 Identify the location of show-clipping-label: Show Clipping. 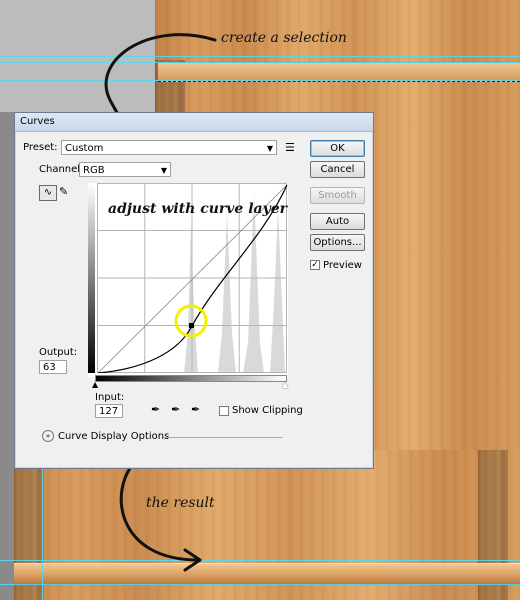
(267, 410).